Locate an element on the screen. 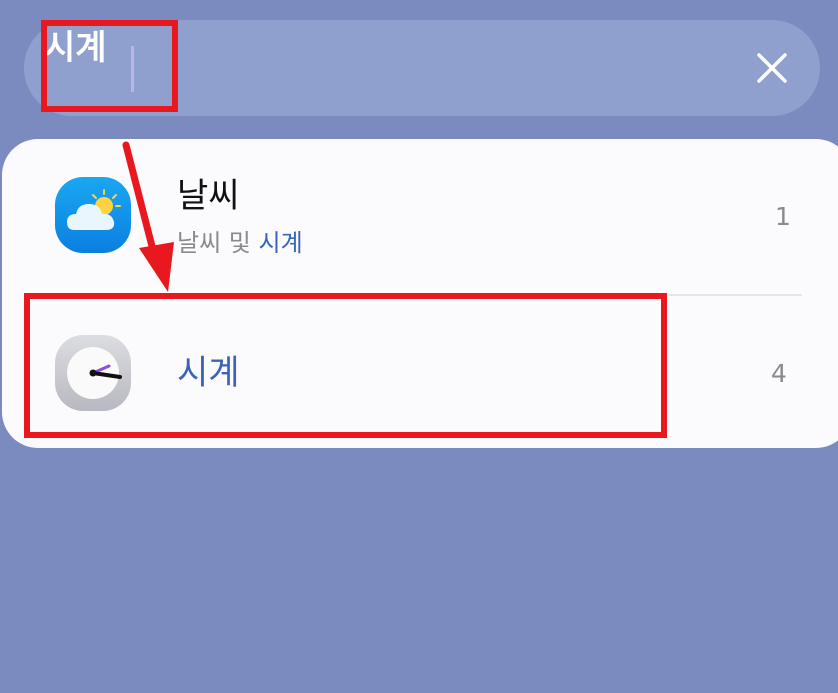 This screenshot has width=838, height=693. annotation-arrow is located at coordinates (148, 216).